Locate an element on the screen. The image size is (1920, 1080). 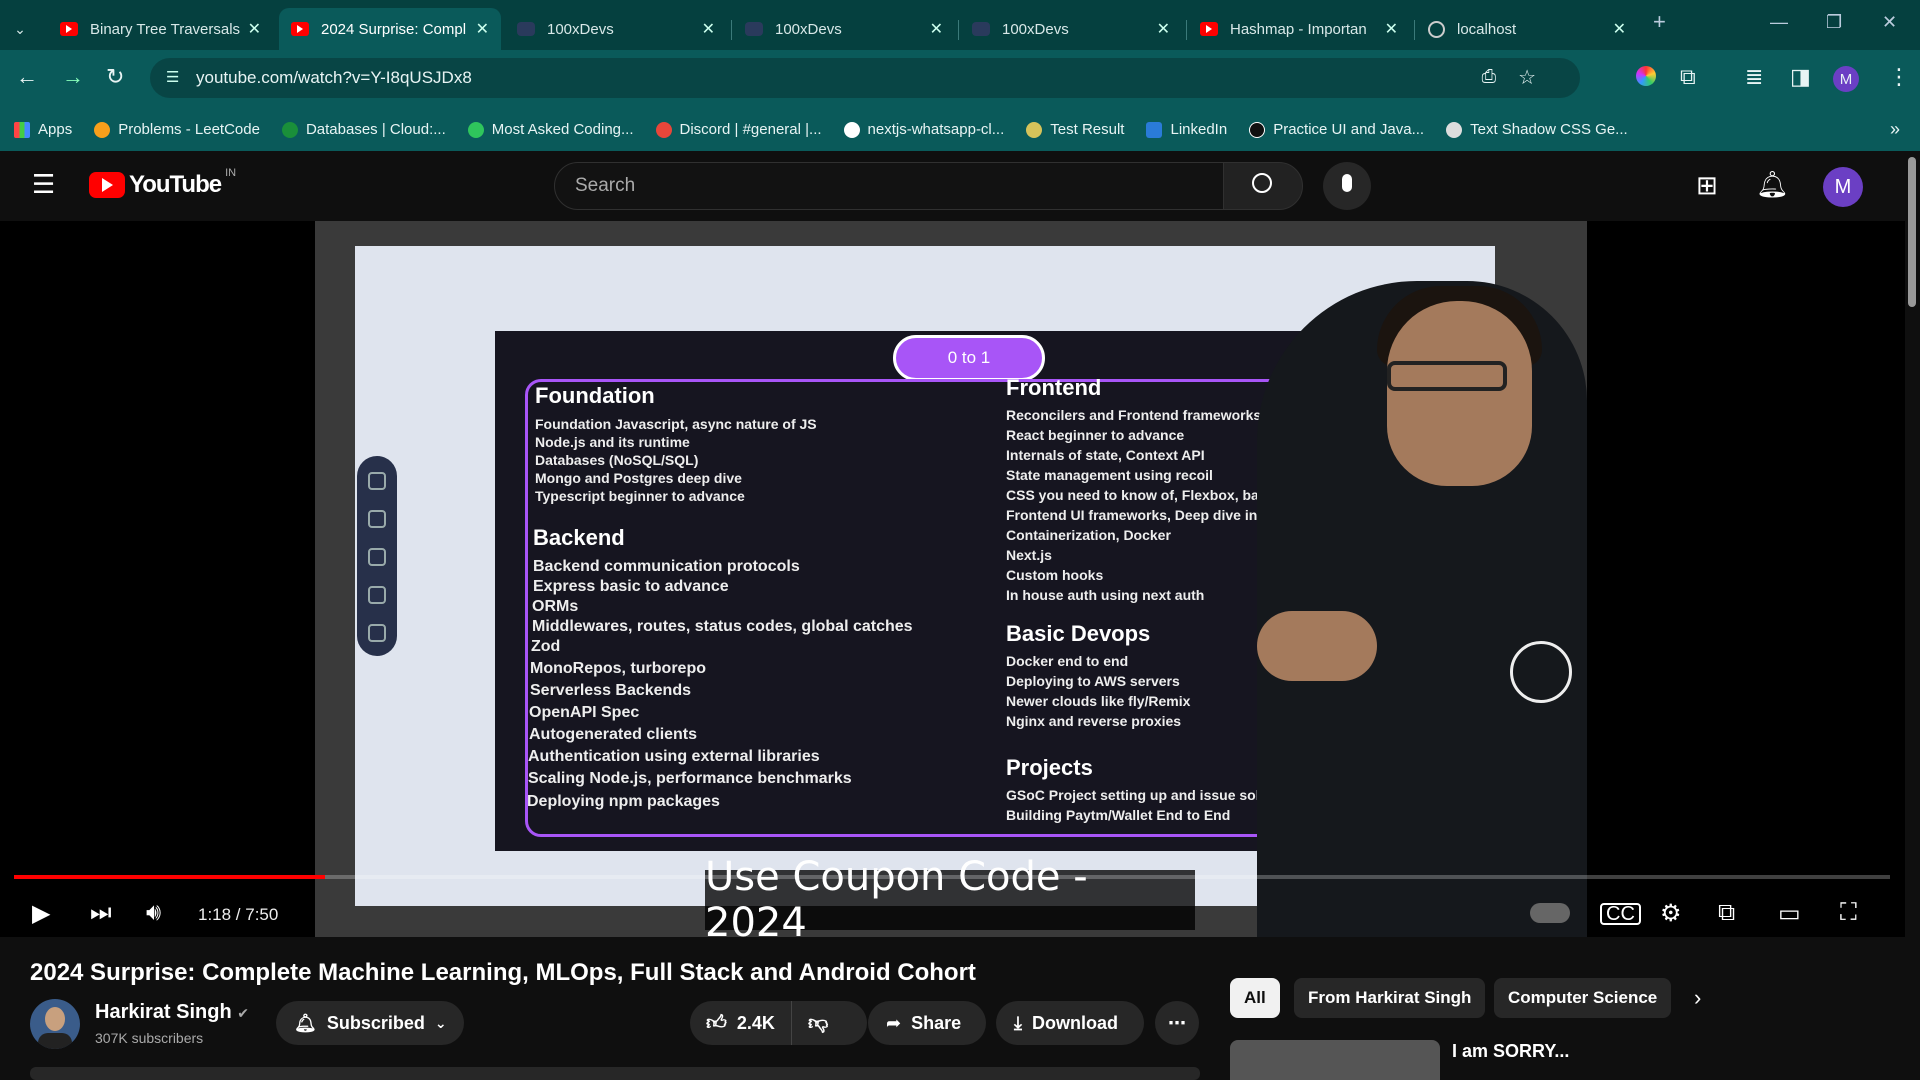
slide-line: Containerization, Docker is located at coordinates (1088, 535).